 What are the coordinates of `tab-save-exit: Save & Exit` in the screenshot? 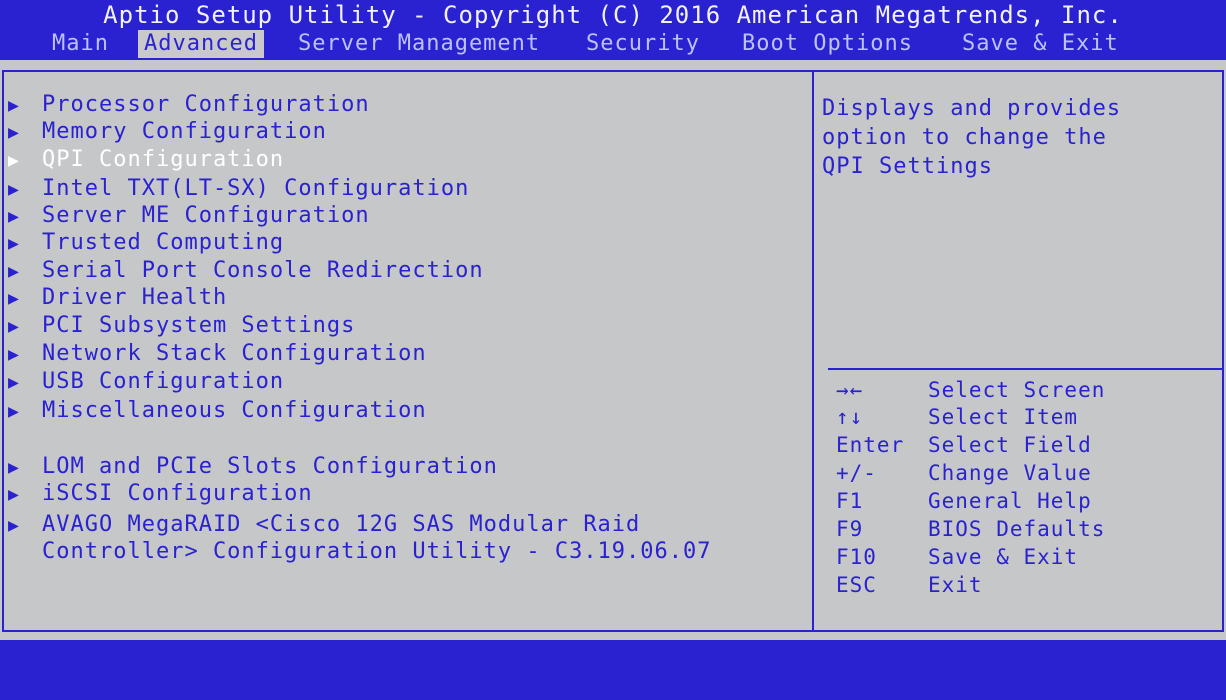 It's located at (1040, 44).